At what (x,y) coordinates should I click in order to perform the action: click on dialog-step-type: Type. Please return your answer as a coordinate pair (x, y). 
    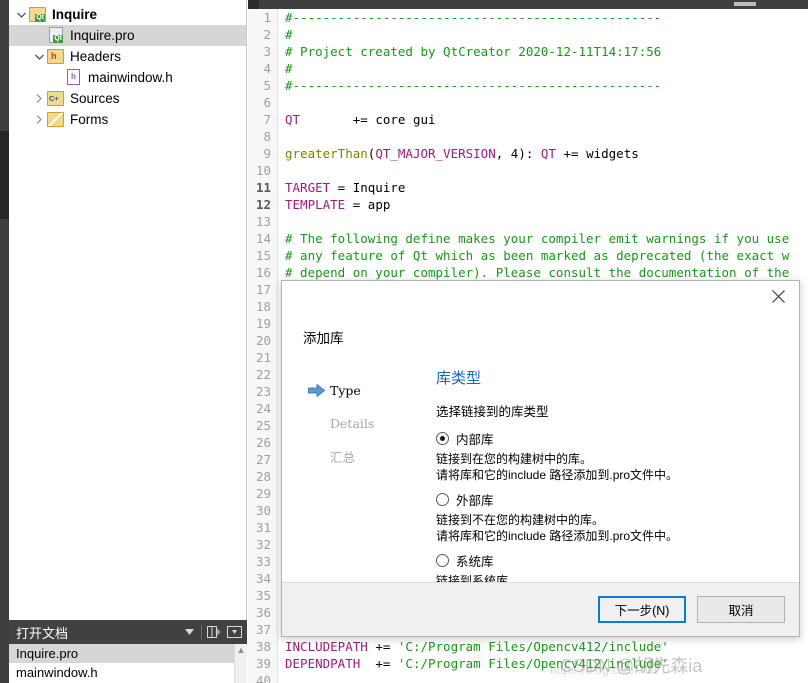
    Looking at the image, I should click on (369, 390).